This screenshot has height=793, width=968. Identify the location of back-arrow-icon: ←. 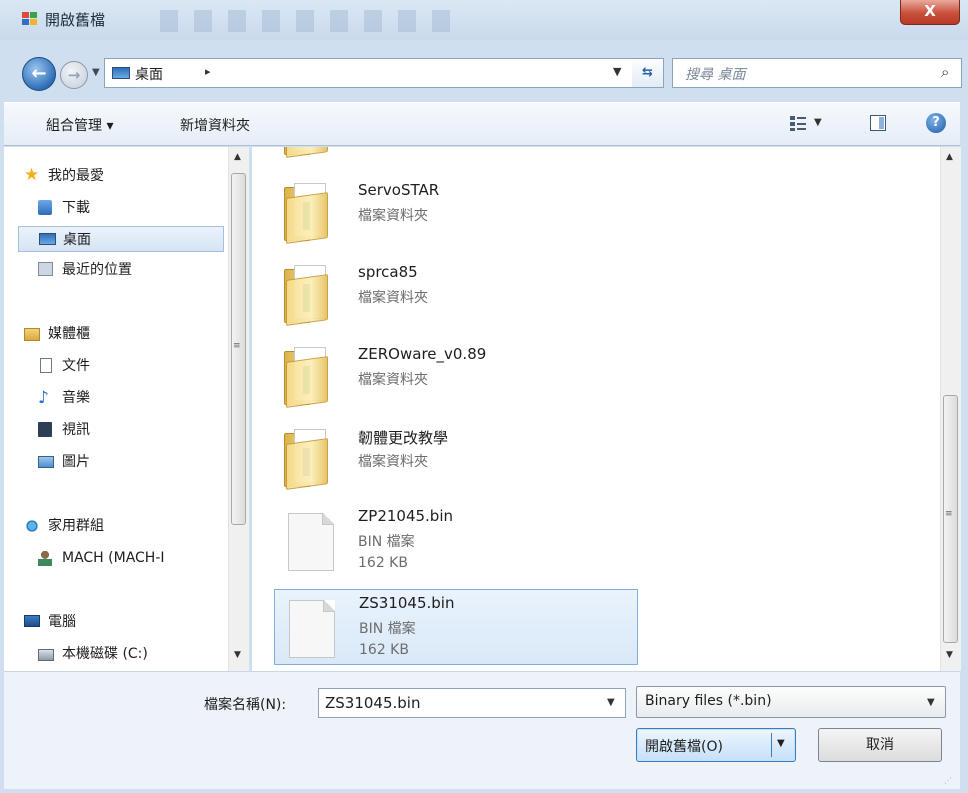
(39, 73).